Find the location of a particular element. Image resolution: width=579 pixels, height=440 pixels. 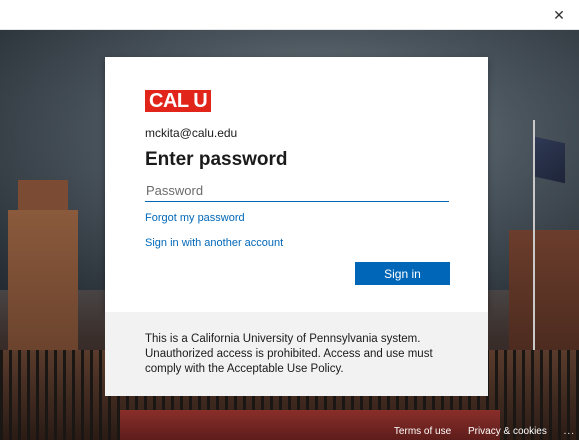

privacy-cookies-link: Privacy & cookies is located at coordinates (507, 431).